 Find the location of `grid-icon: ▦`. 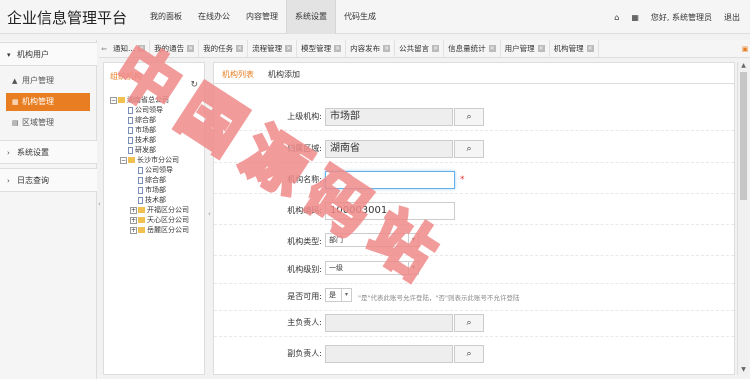

grid-icon: ▦ is located at coordinates (15, 102).